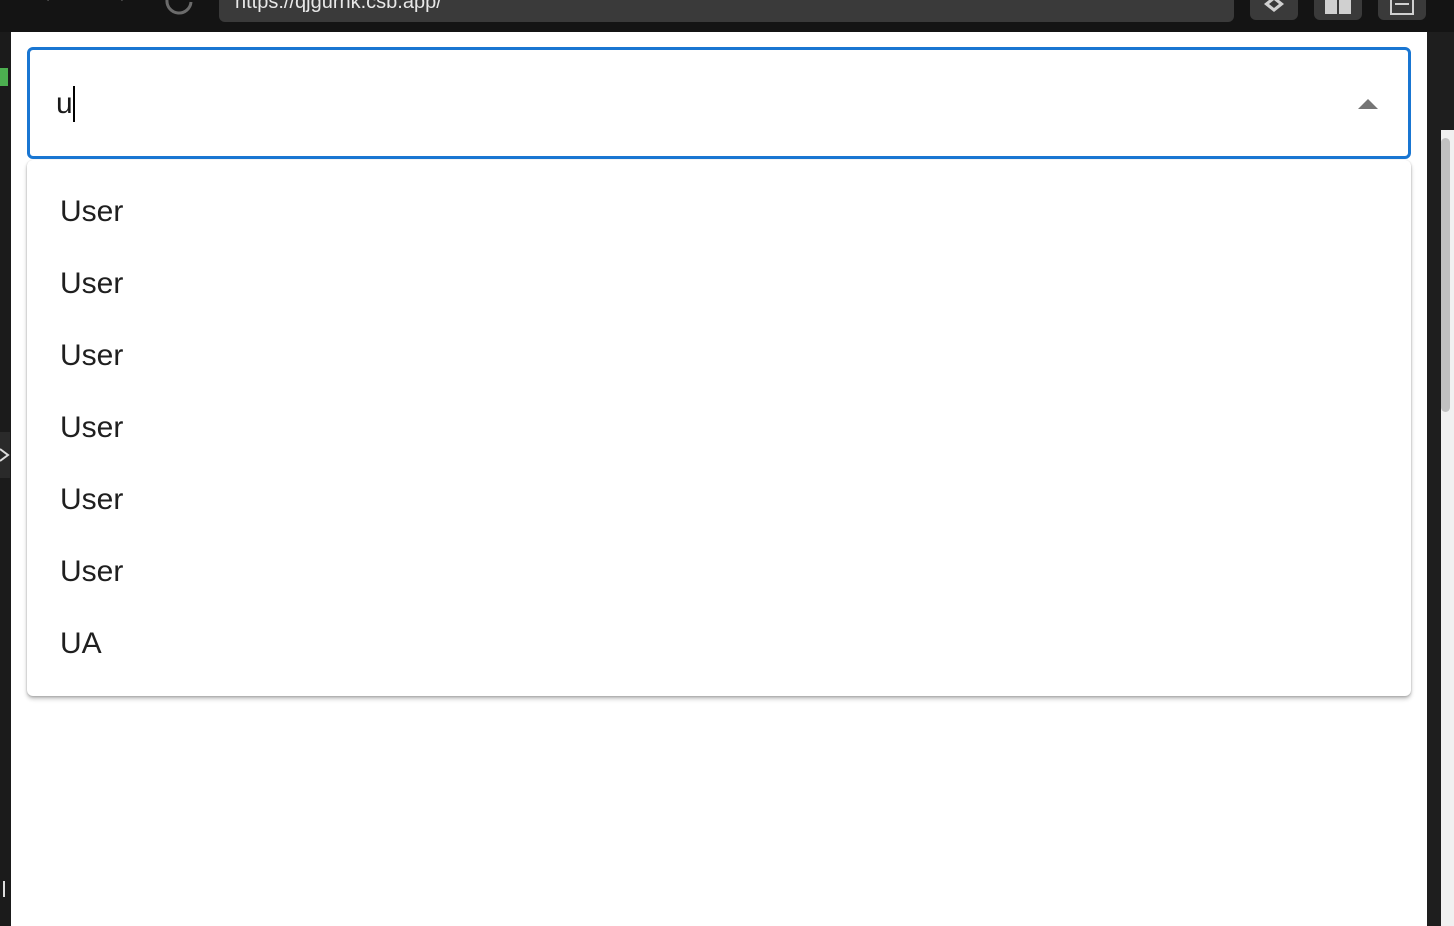 This screenshot has width=1454, height=926. Describe the element at coordinates (1274, 6) in the screenshot. I see `extension-icon` at that location.